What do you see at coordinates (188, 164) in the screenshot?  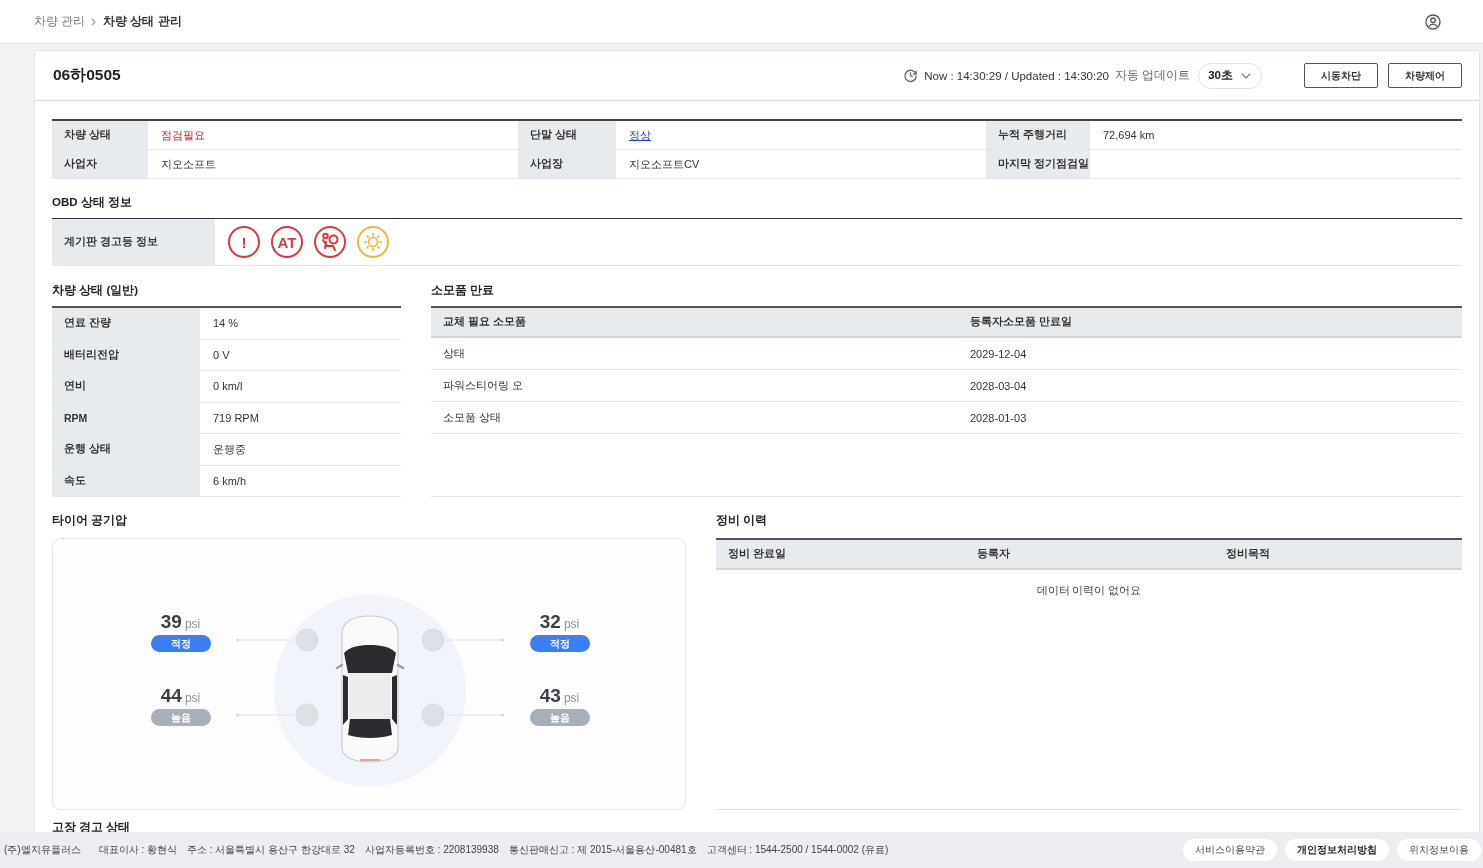 I see `field-value: 지오소프트` at bounding box center [188, 164].